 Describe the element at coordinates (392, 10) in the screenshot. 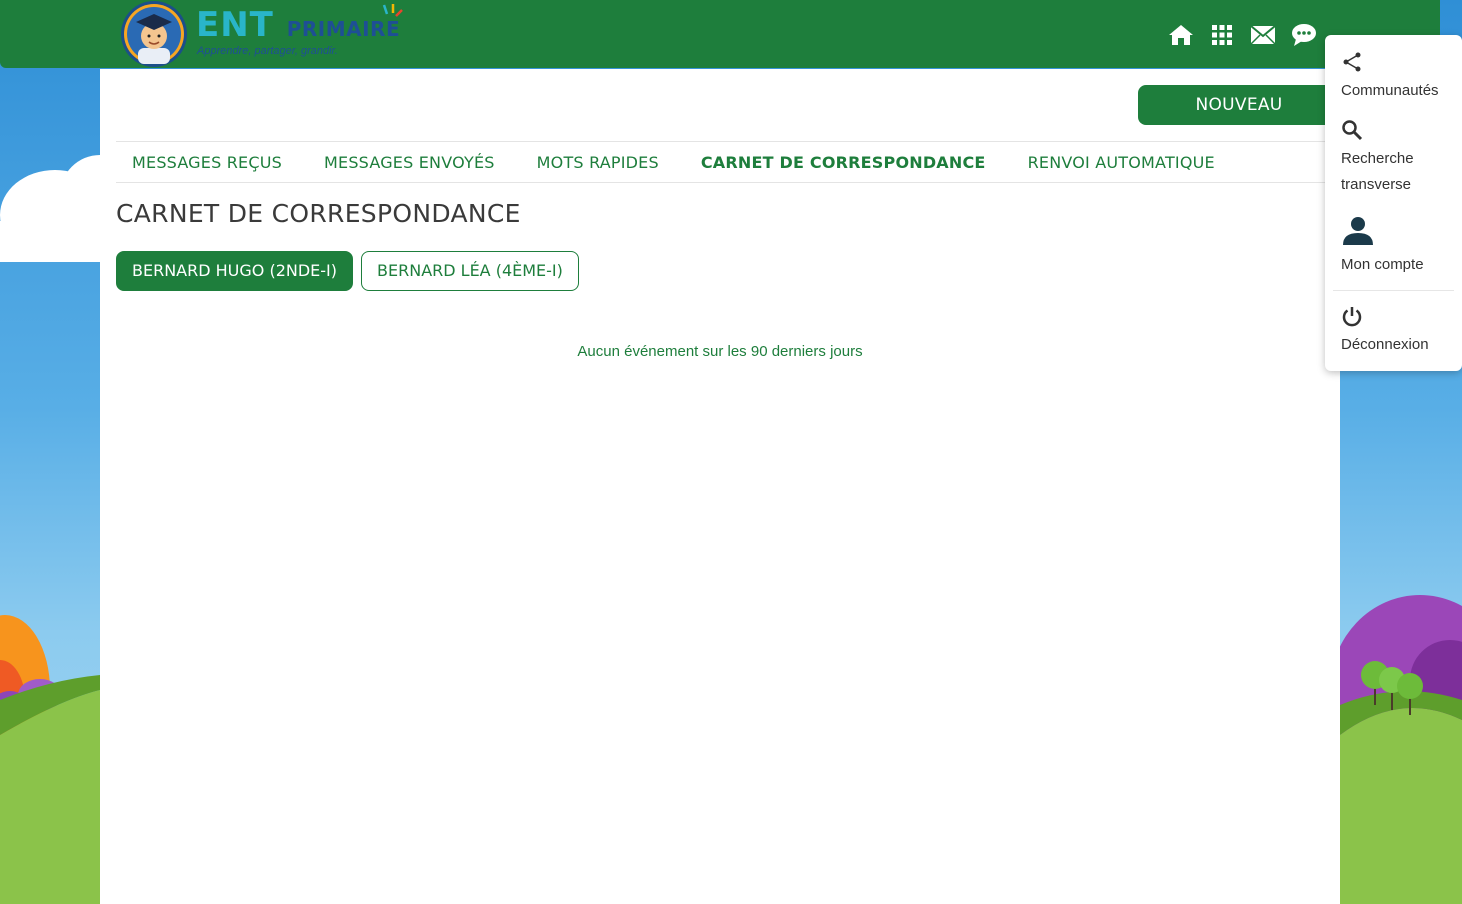

I see `logo-sparkle-icon` at that location.